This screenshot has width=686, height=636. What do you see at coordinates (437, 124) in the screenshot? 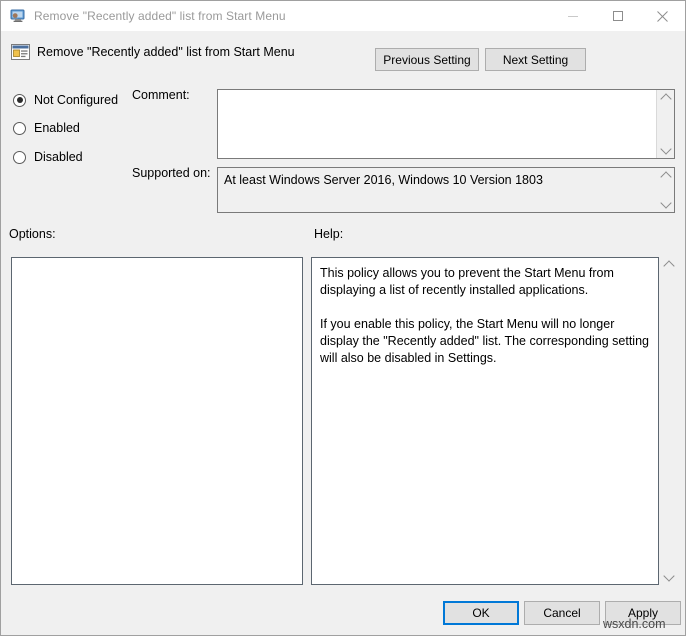
I see `comment-input` at bounding box center [437, 124].